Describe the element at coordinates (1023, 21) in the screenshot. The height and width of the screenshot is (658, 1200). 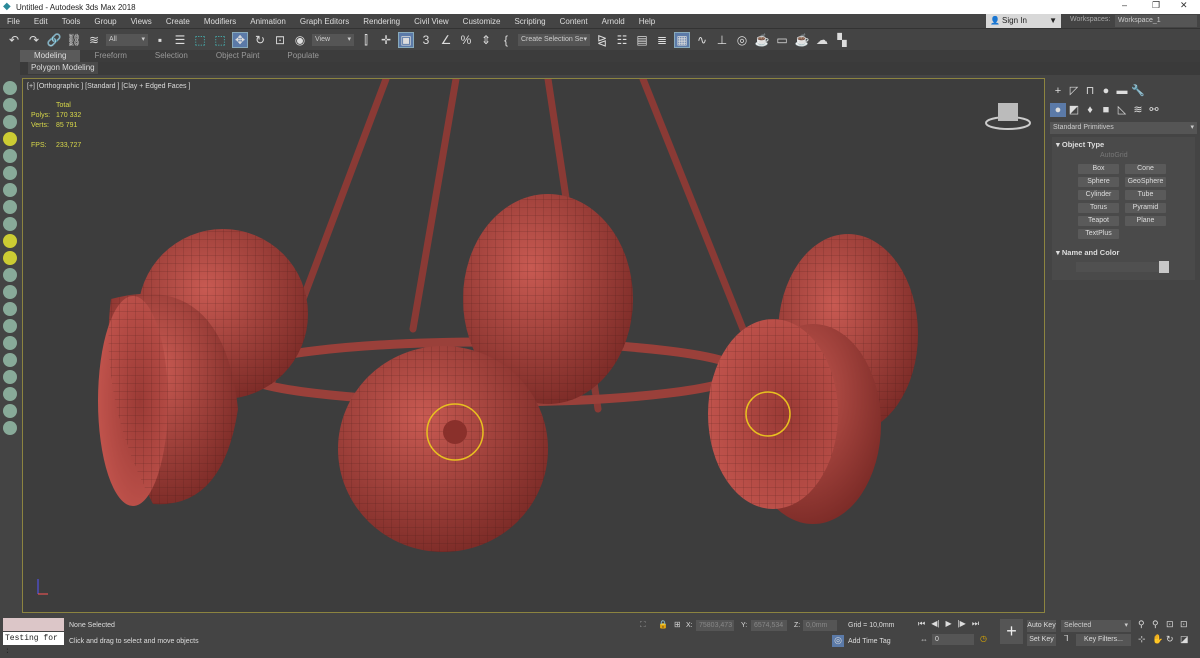
I see `sign-in-button: 👤 Sign In ▼` at that location.